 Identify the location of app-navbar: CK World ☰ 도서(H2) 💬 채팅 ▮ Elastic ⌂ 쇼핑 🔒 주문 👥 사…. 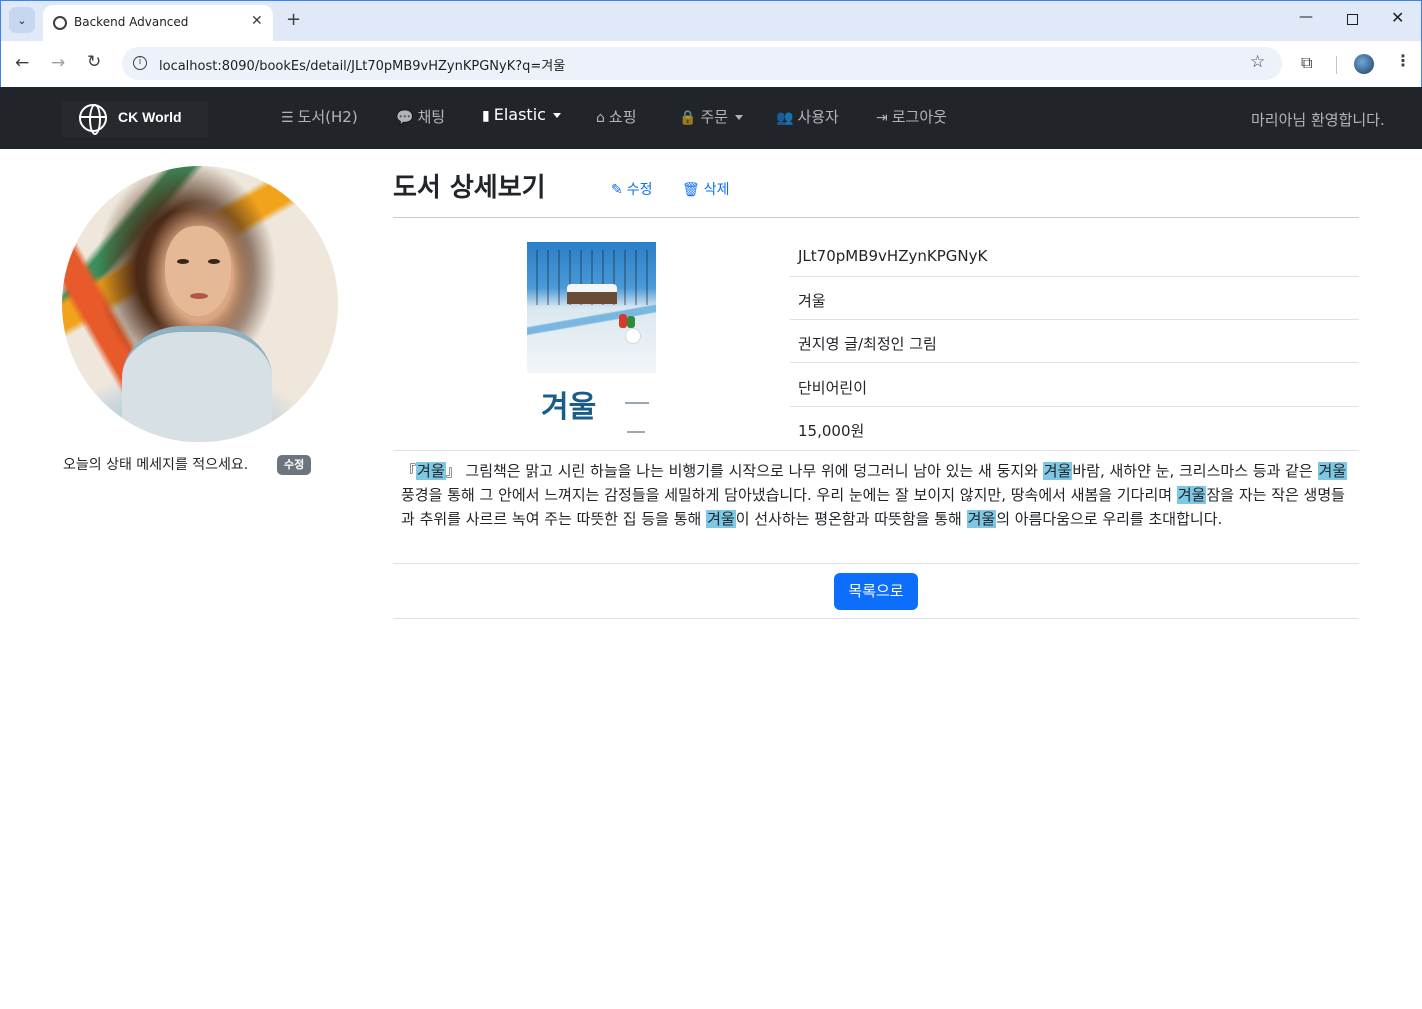
(711, 118).